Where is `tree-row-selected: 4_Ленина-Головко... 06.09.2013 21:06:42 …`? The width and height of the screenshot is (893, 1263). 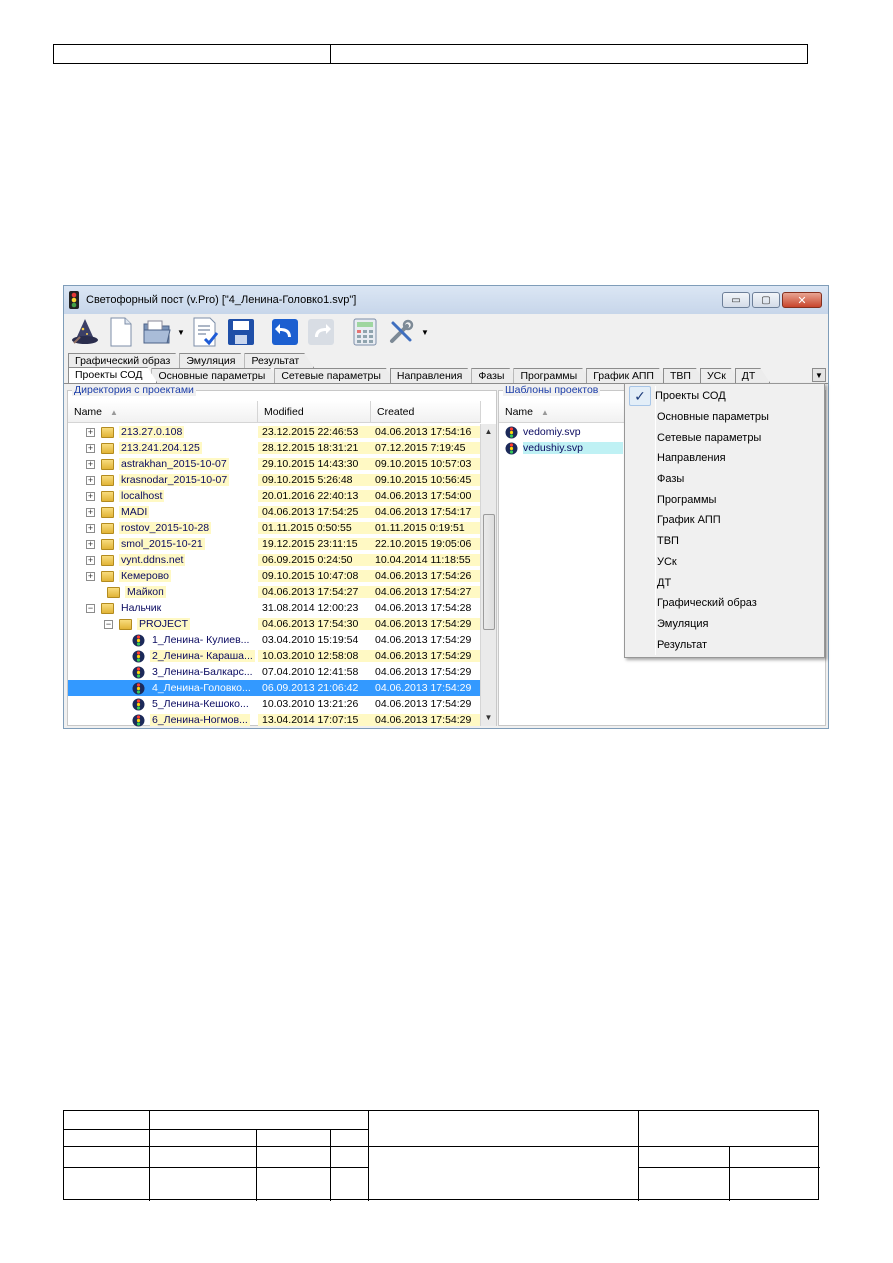
tree-row-selected: 4_Ленина-Головко... 06.09.2013 21:06:42 … is located at coordinates (274, 688).